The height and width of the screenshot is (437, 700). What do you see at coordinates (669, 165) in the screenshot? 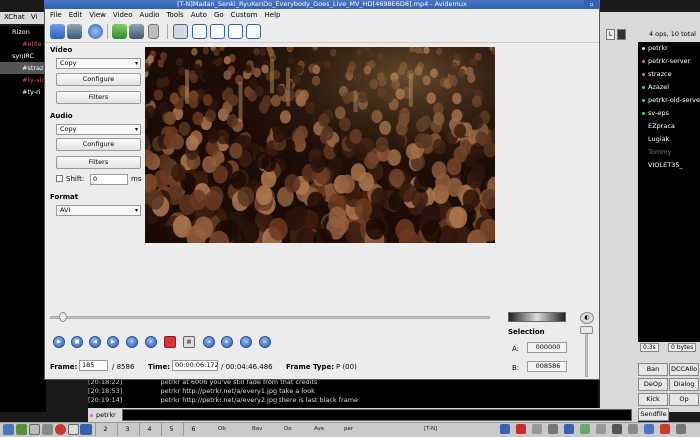
I see `user-list-item: VIOLET35_` at bounding box center [669, 165].